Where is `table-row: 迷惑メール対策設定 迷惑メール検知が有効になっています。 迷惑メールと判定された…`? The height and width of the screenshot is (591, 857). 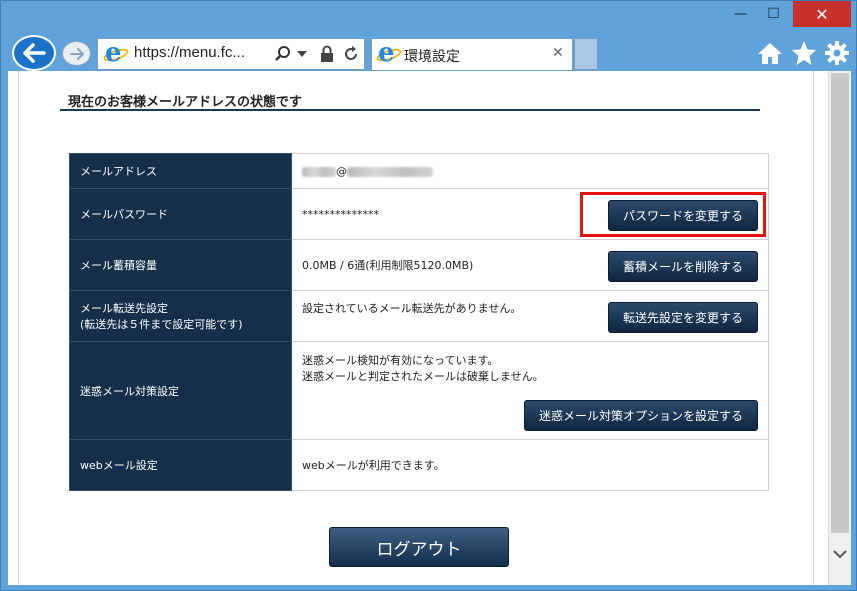
table-row: 迷惑メール対策設定 迷惑メール検知が有効になっています。 迷惑メールと判定された… is located at coordinates (419, 390).